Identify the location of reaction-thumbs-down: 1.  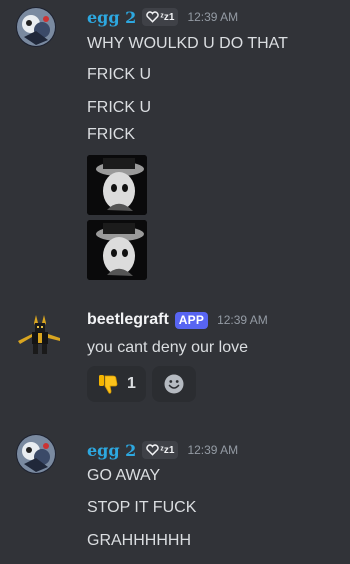
(116, 384).